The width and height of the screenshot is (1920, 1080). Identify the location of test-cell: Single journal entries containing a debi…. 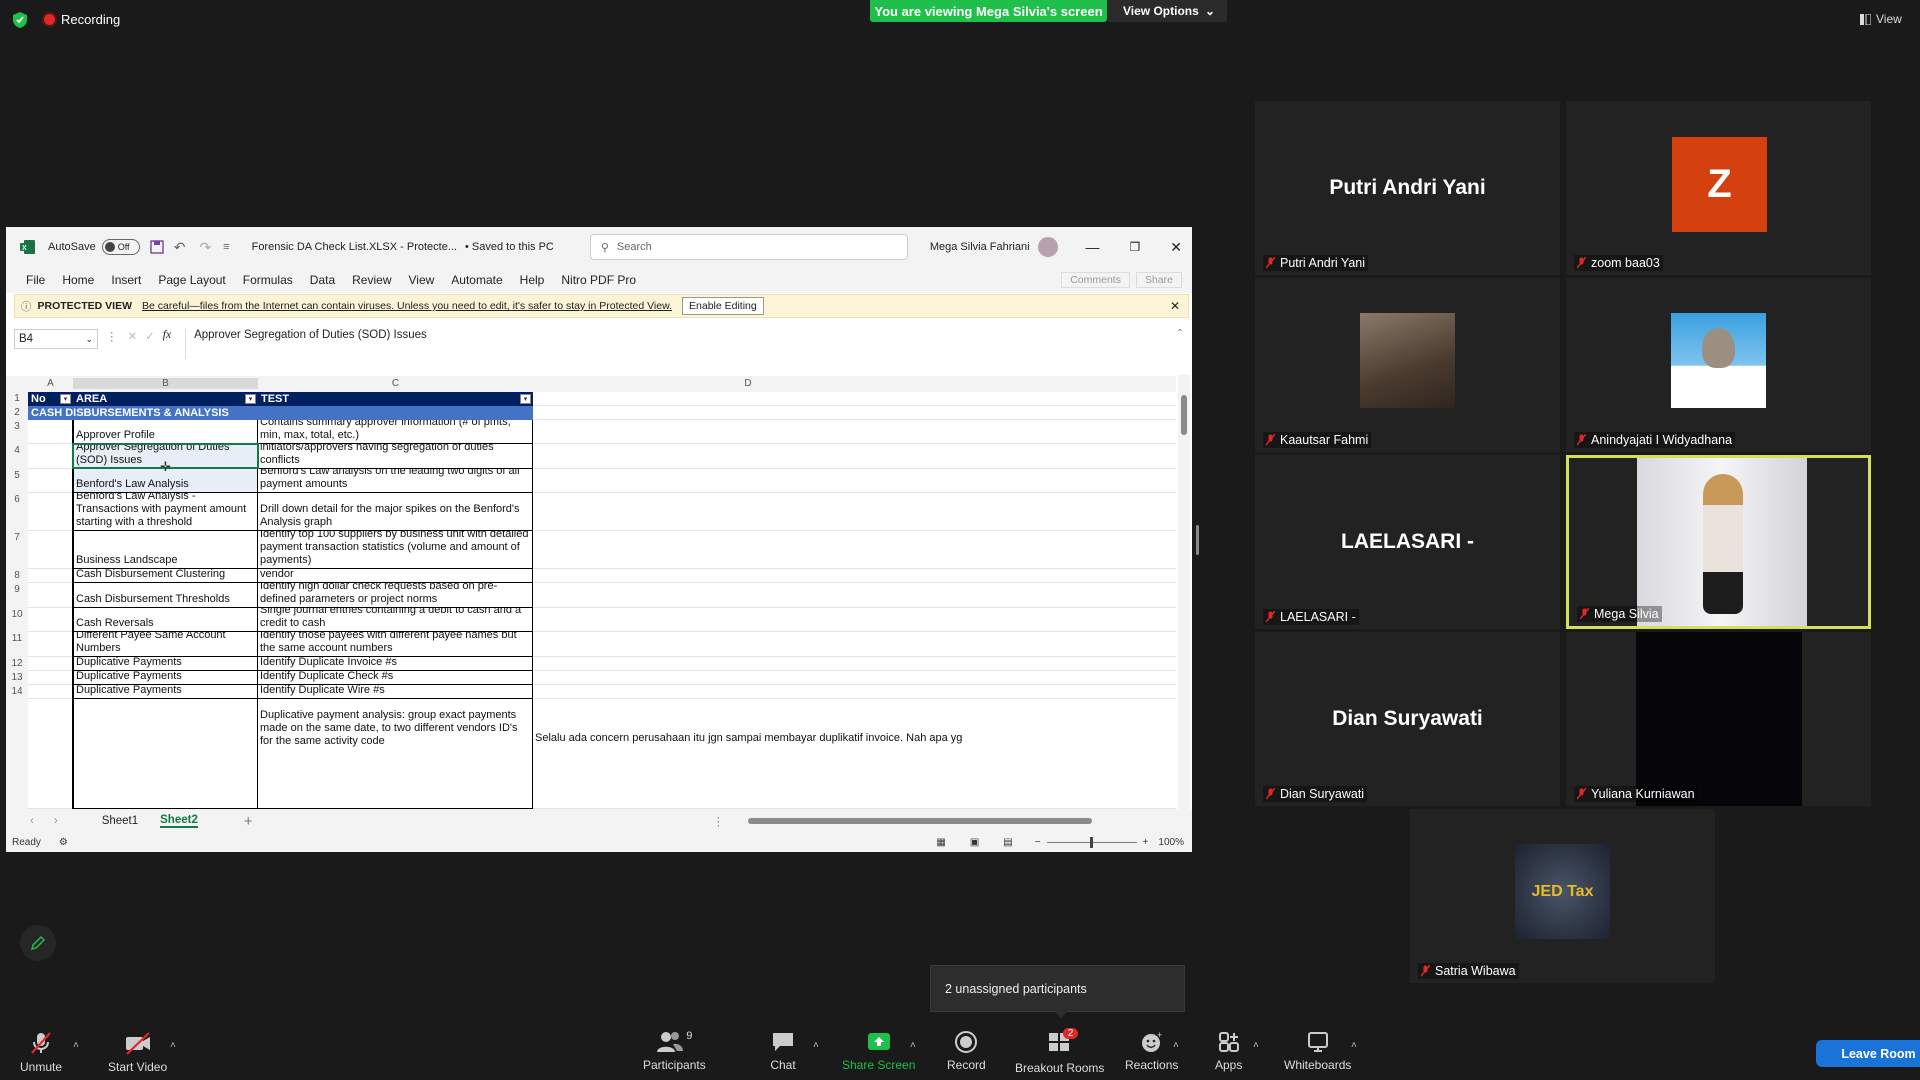
(395, 620).